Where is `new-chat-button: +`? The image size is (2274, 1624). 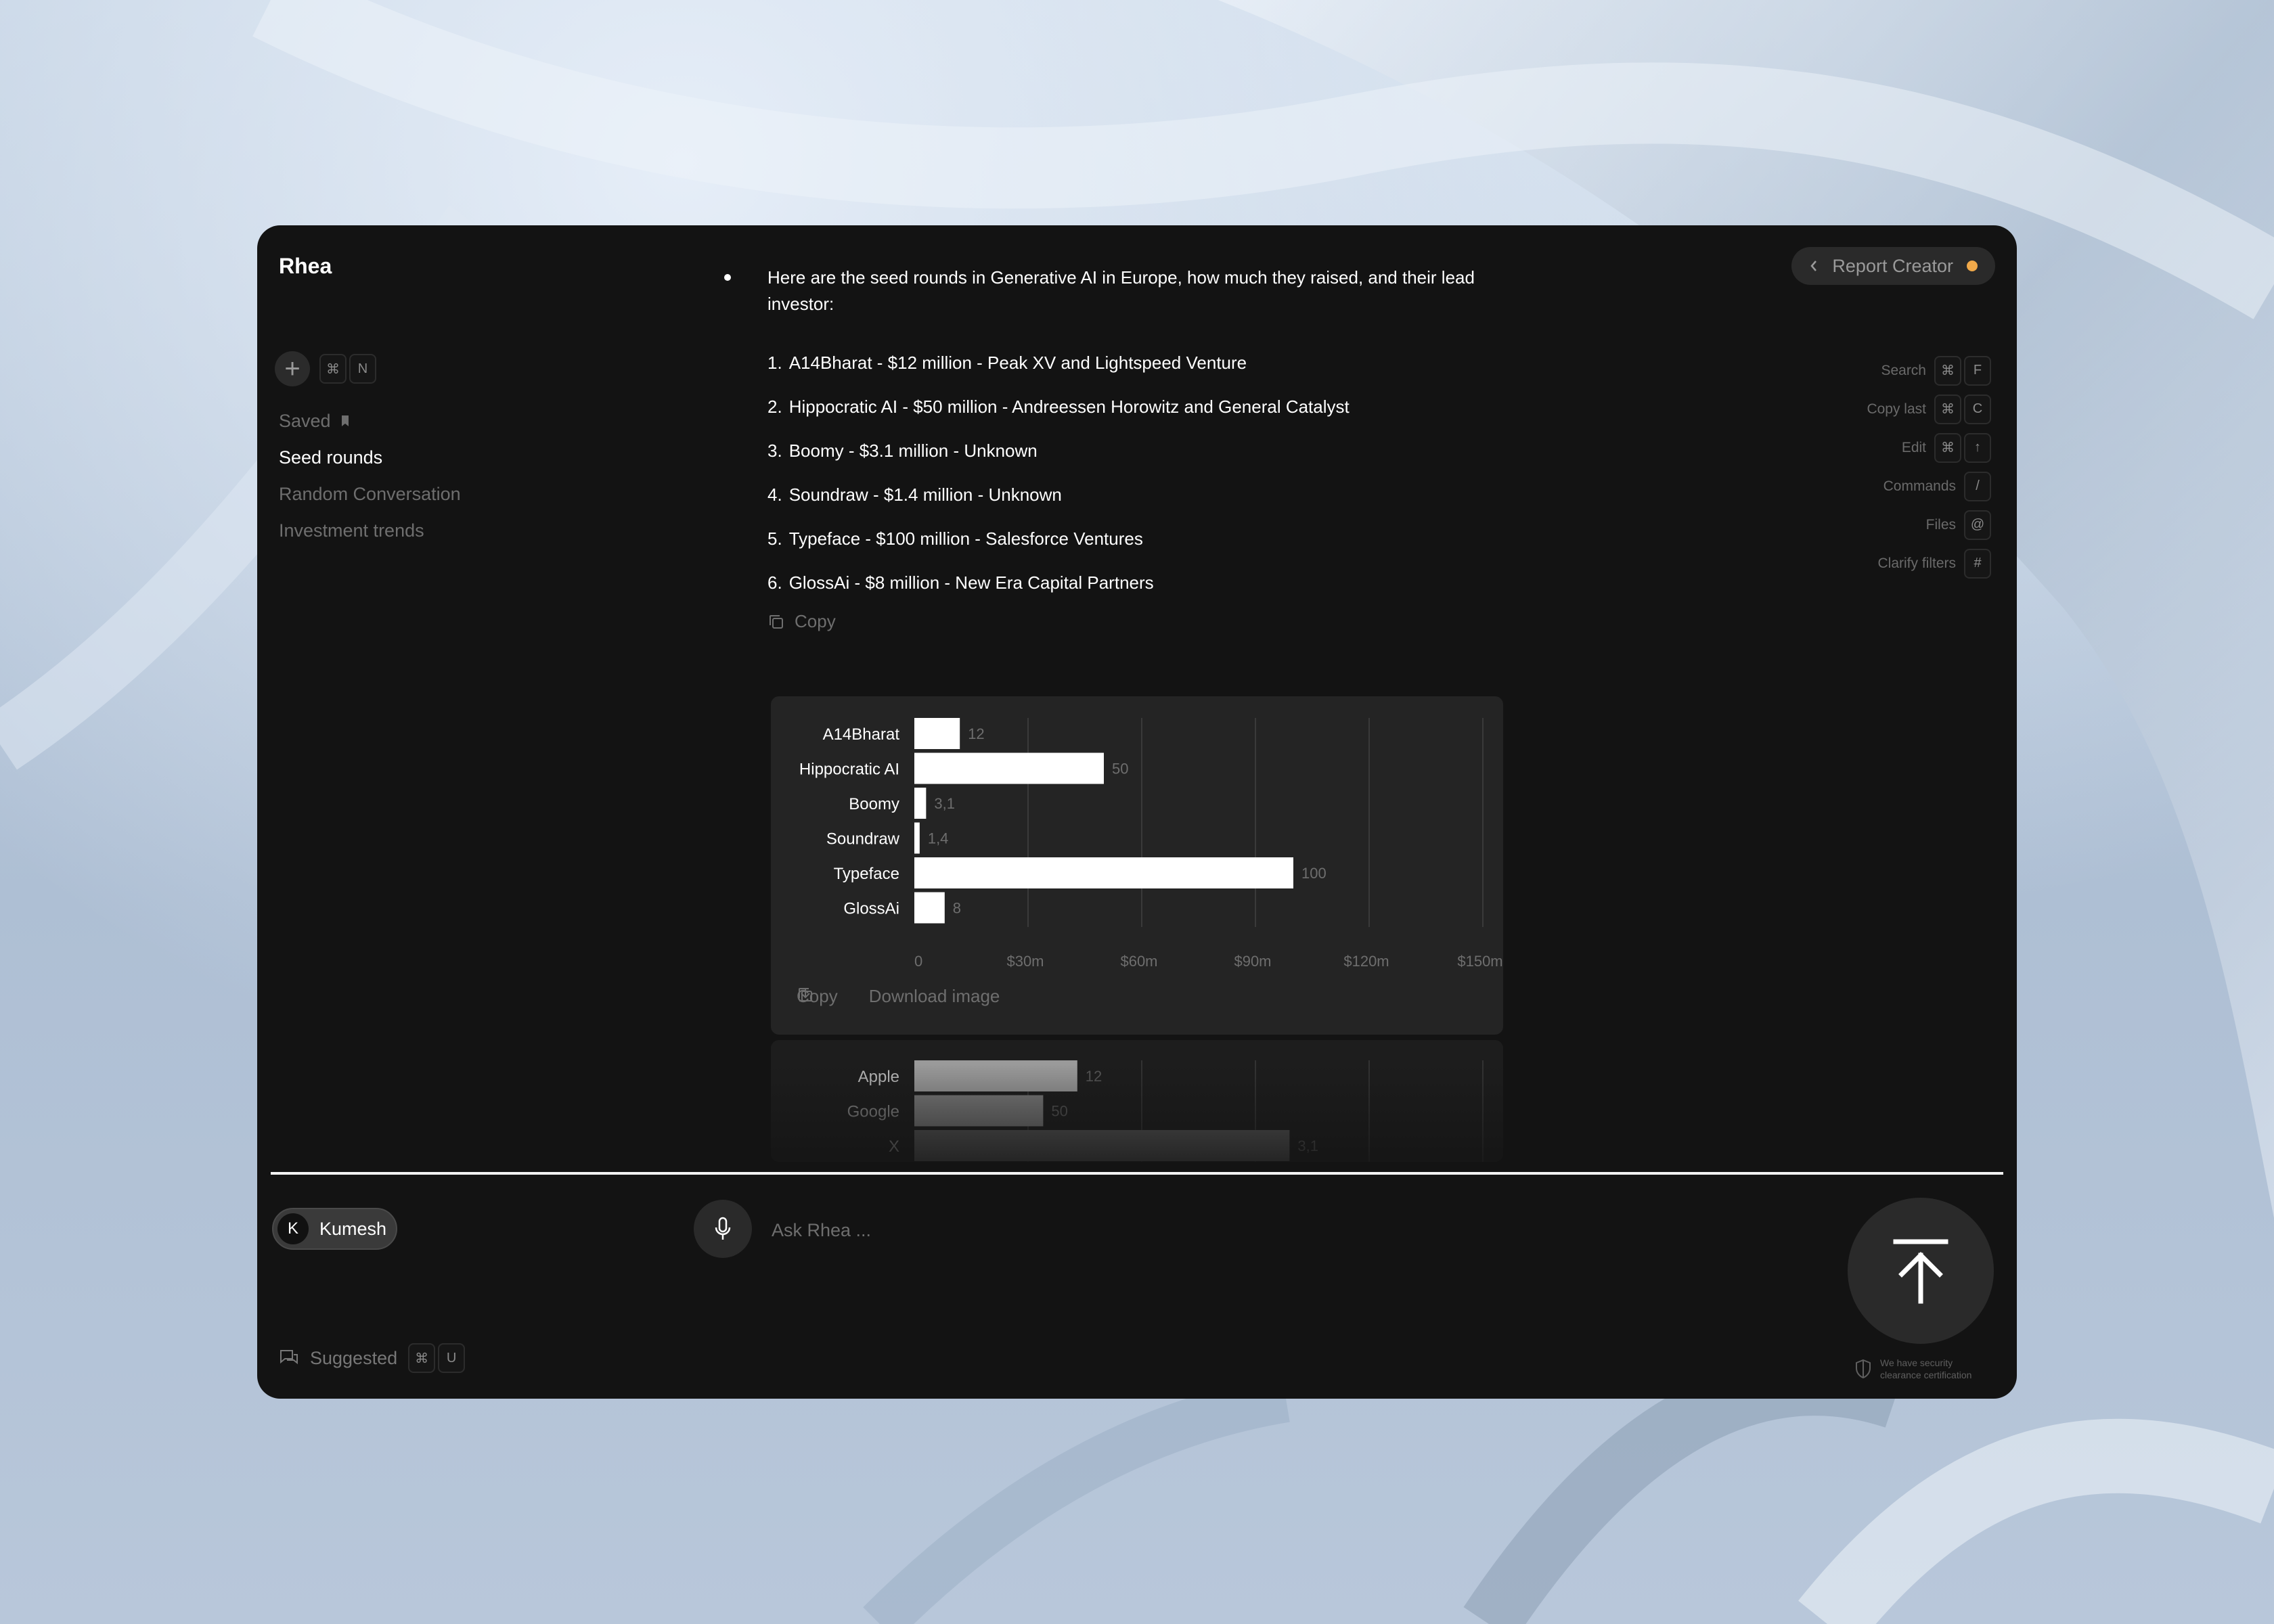
new-chat-button: + is located at coordinates (292, 368).